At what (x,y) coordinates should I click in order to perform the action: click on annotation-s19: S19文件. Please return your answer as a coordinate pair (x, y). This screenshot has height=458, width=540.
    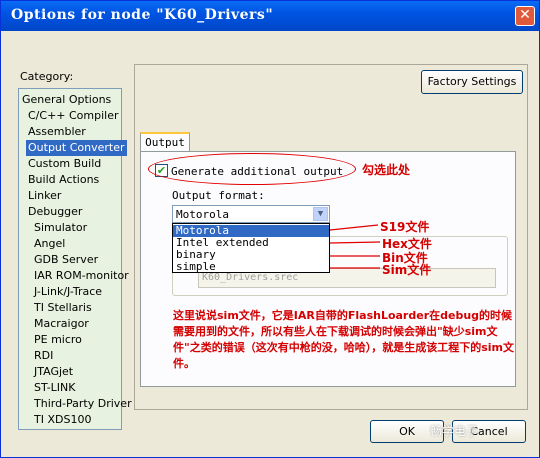
    Looking at the image, I should click on (405, 227).